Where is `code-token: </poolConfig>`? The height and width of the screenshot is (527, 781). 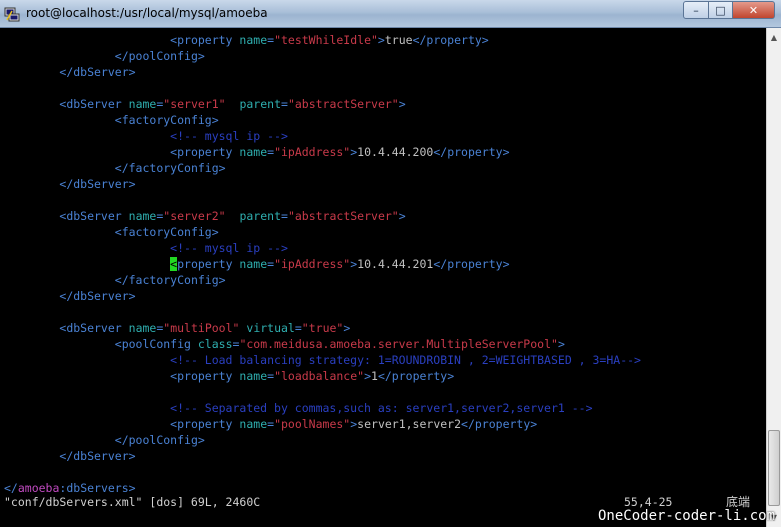 code-token: </poolConfig> is located at coordinates (159, 56).